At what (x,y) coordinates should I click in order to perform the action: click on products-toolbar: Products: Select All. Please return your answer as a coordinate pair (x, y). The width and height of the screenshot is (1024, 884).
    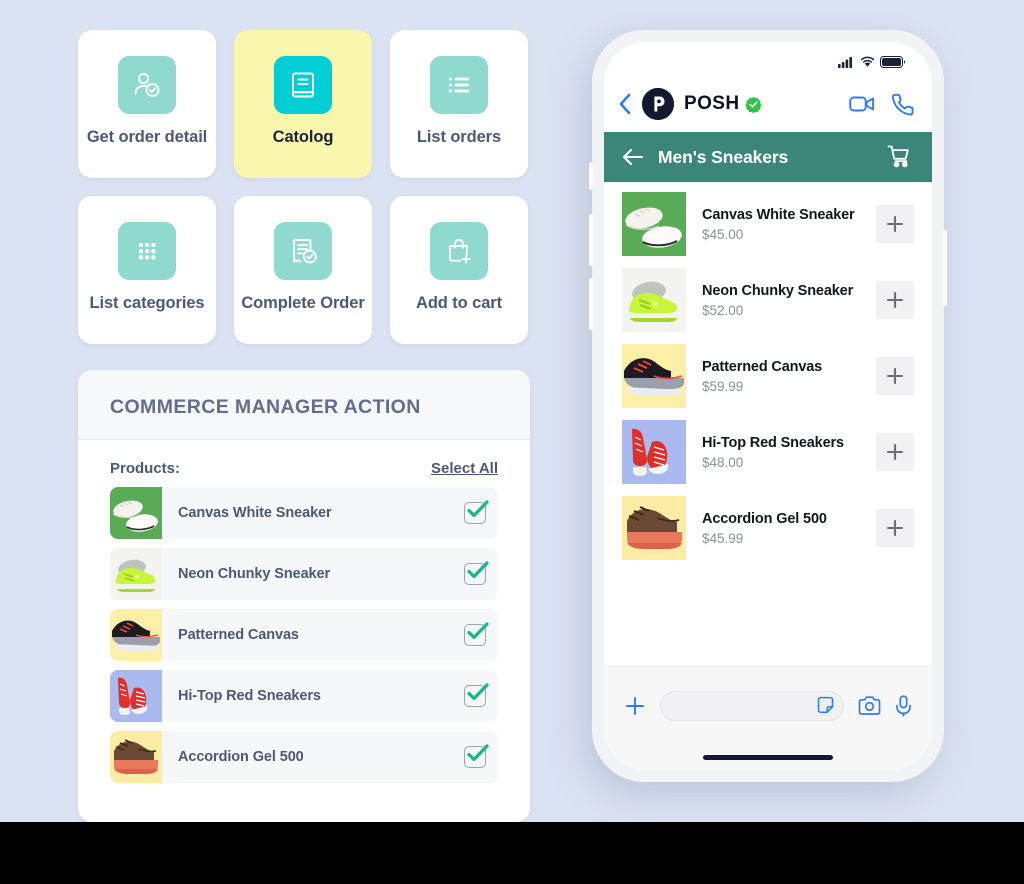
    Looking at the image, I should click on (304, 463).